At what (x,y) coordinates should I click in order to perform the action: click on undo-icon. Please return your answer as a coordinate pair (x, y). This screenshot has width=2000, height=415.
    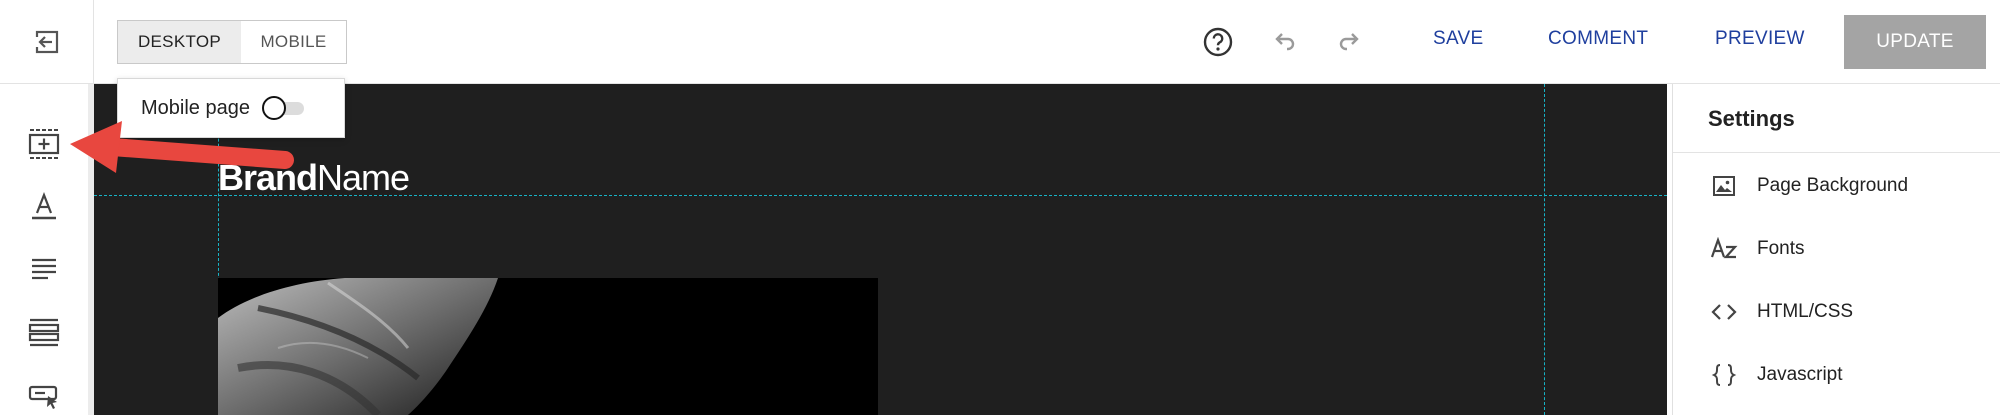
    Looking at the image, I should click on (1285, 42).